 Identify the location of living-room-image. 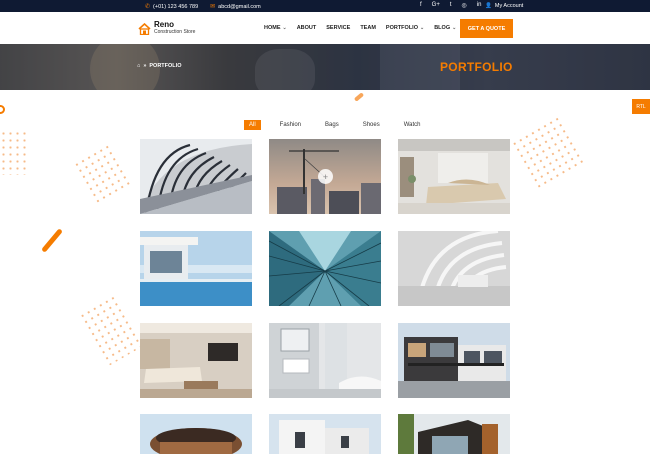
(196, 360).